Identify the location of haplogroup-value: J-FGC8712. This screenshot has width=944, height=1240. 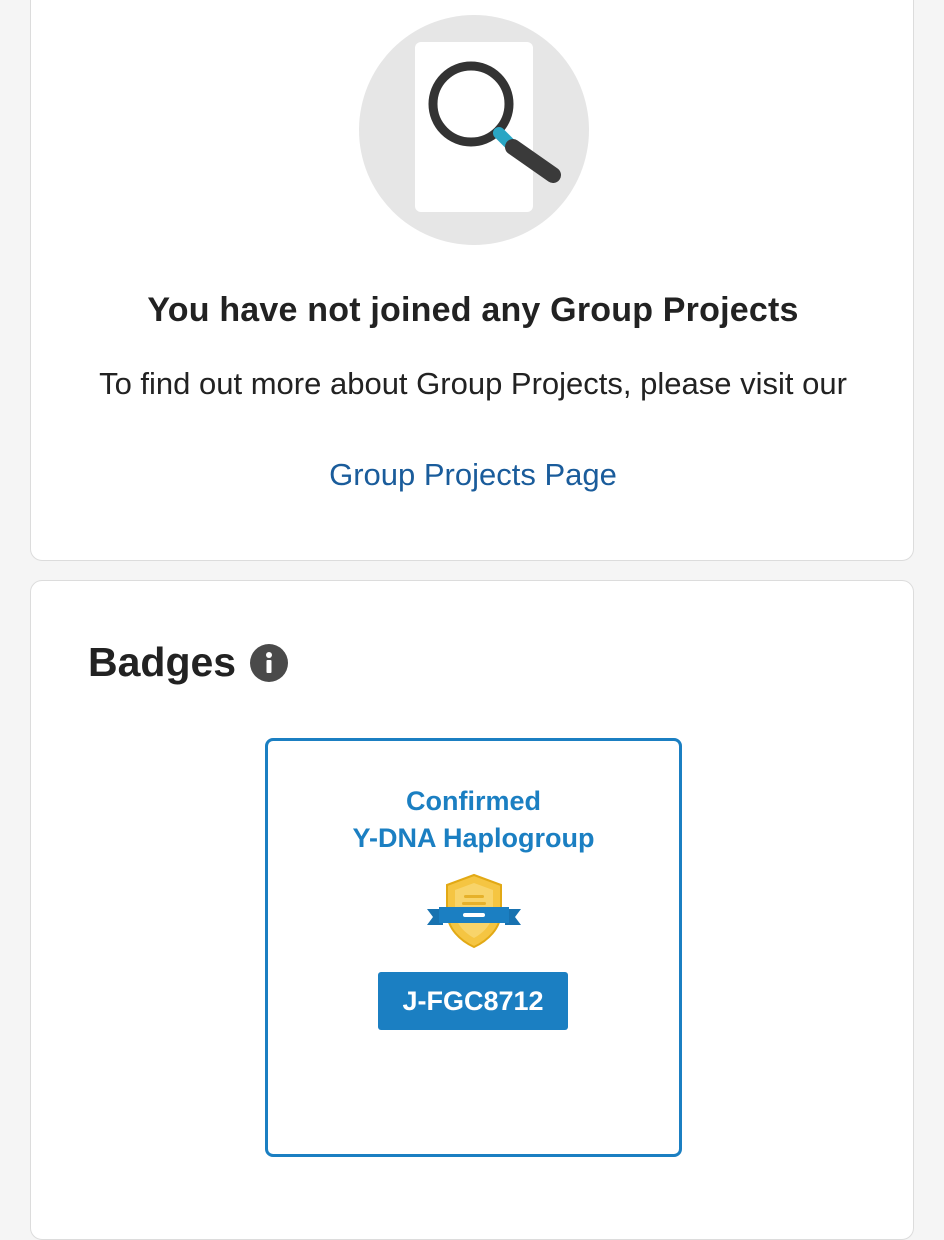
(473, 1001).